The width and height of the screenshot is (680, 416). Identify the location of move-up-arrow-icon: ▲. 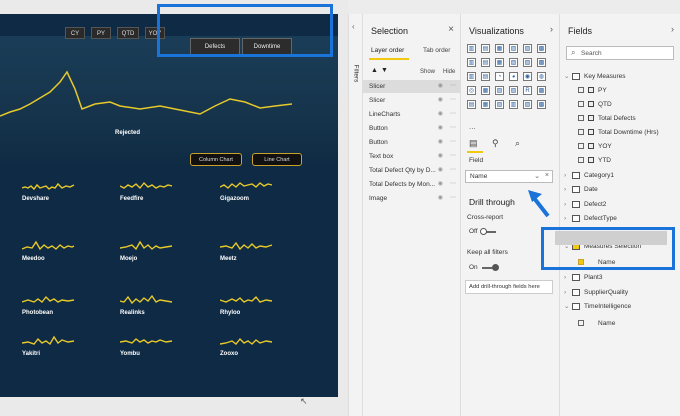
(374, 70).